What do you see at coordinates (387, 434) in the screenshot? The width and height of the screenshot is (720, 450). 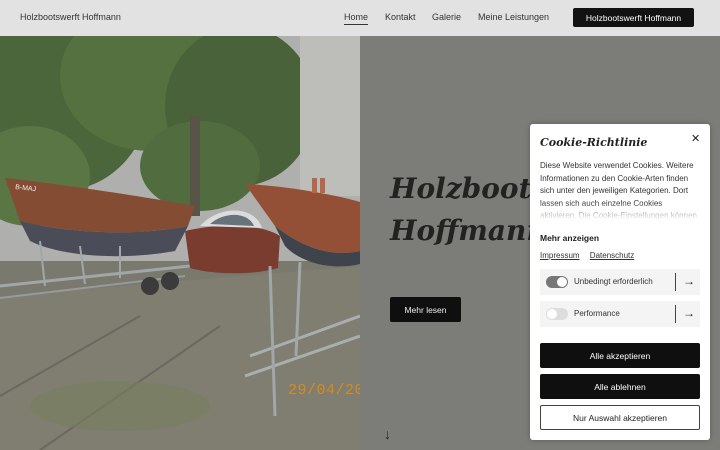 I see `scroll-down-arrow-icon: ↓` at bounding box center [387, 434].